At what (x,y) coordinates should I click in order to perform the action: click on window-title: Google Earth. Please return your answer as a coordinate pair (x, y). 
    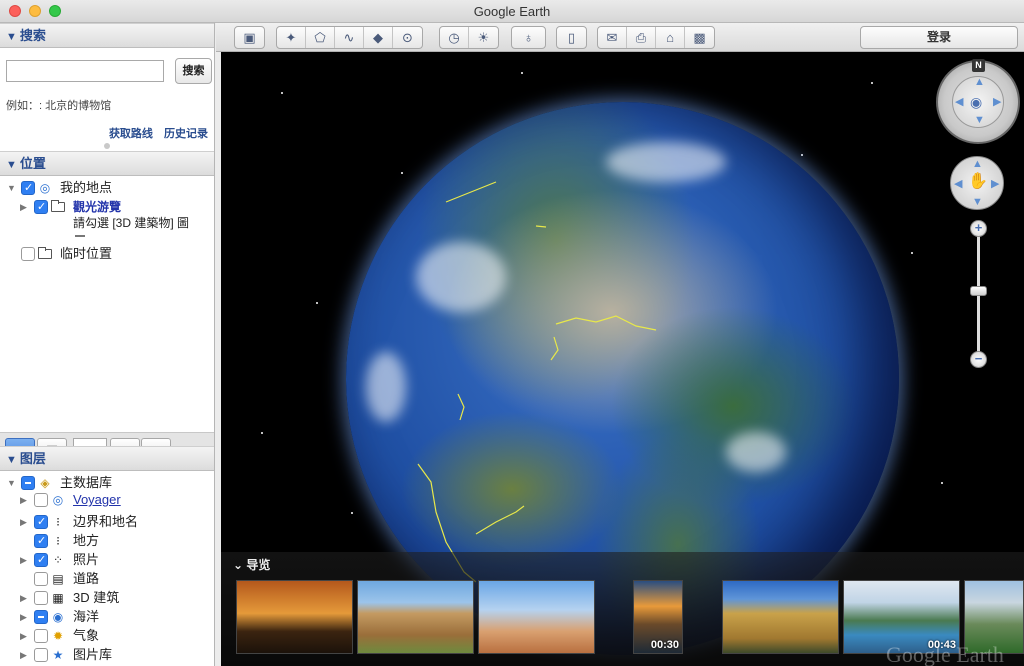
    Looking at the image, I should click on (512, 11).